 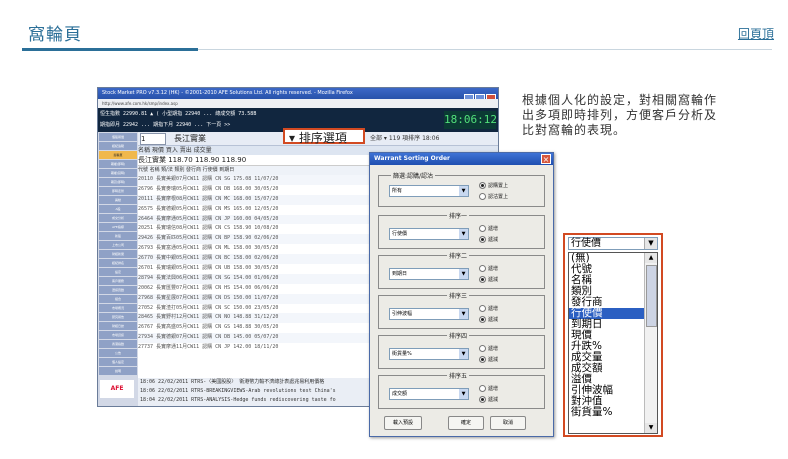 What do you see at coordinates (400, 274) in the screenshot?
I see `sort-field-value: 到期日` at bounding box center [400, 274].